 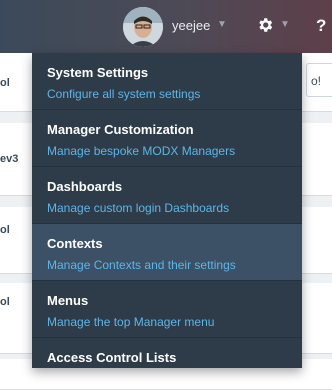 What do you see at coordinates (120, 129) in the screenshot?
I see `menu-item-title: Manager Customization` at bounding box center [120, 129].